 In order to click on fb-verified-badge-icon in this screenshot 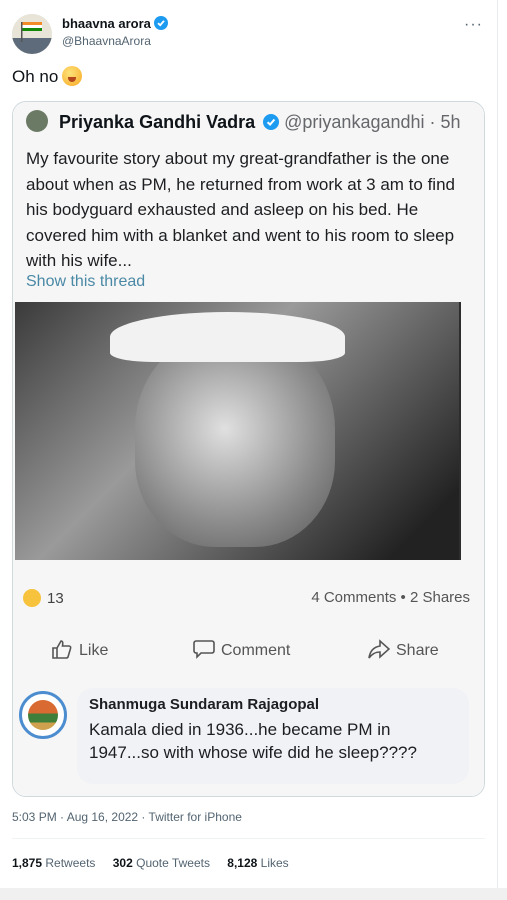, I will do `click(271, 122)`.